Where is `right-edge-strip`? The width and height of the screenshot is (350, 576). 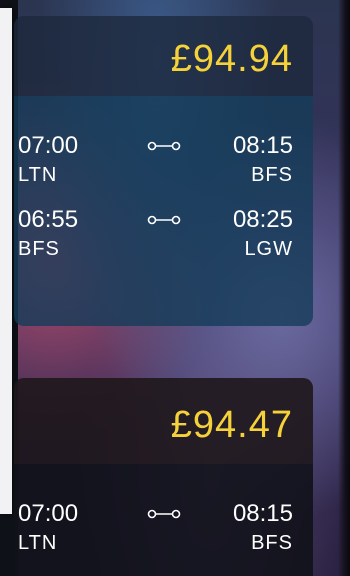 right-edge-strip is located at coordinates (344, 288).